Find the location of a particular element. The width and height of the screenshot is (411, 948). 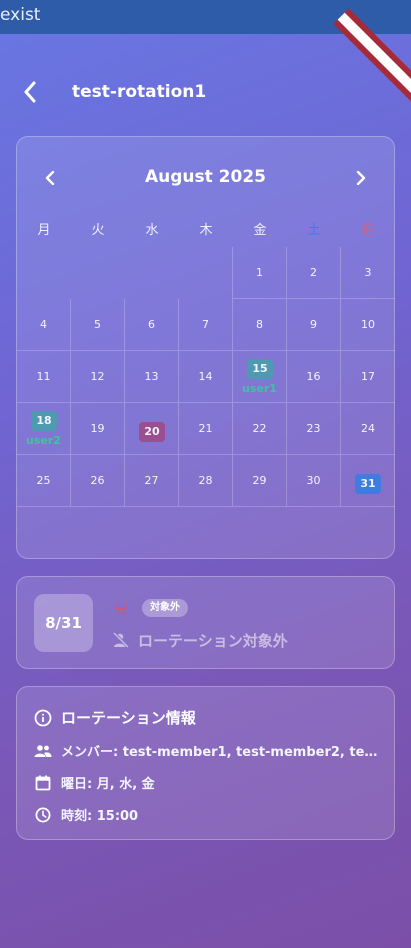

rotation-status: ローテーション対象外 is located at coordinates (200, 640).